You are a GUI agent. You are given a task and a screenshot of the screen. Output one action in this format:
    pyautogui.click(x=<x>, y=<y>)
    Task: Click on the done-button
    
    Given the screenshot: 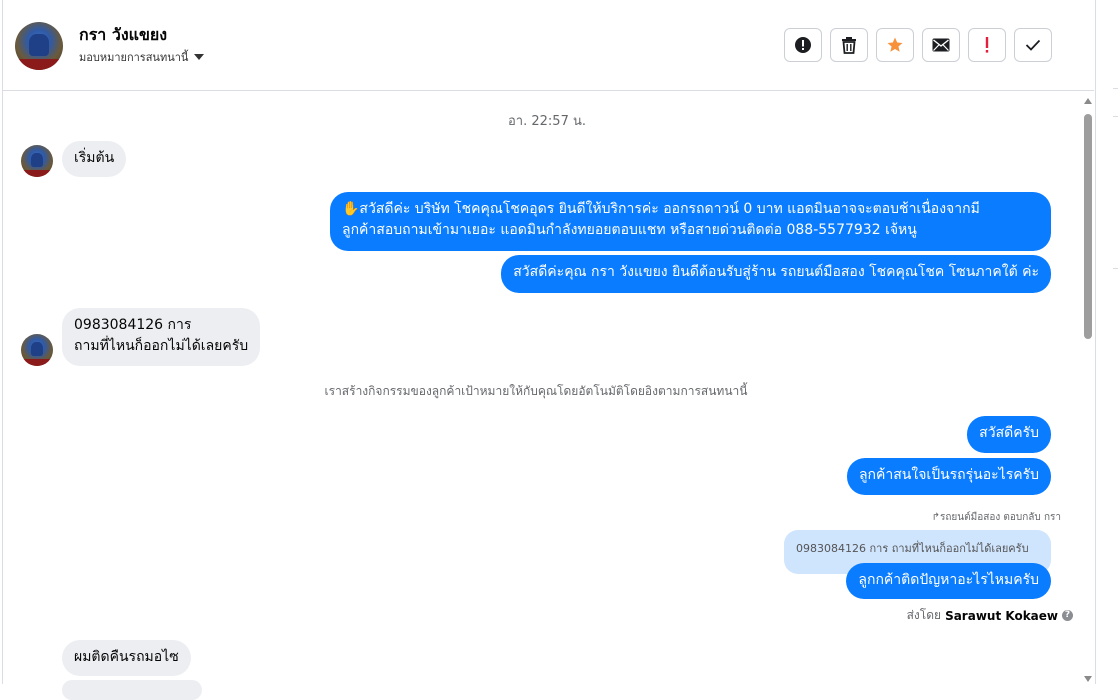 What is the action you would take?
    pyautogui.click(x=1033, y=45)
    